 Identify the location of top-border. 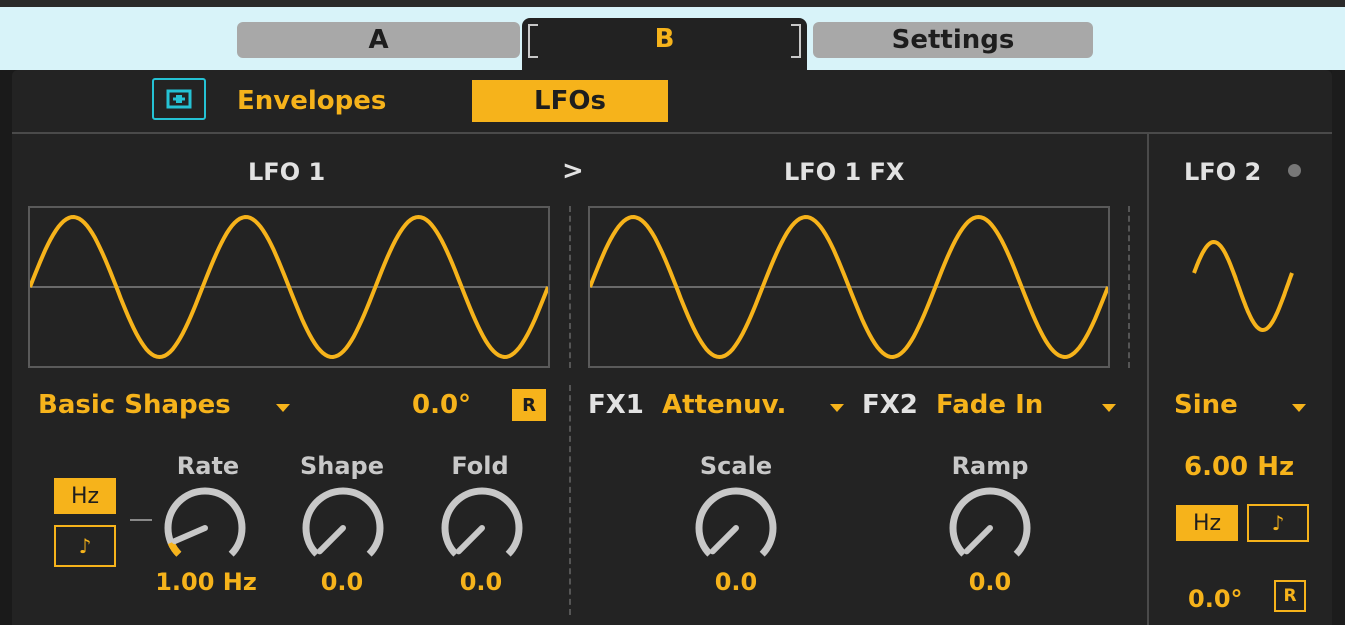
(672, 3).